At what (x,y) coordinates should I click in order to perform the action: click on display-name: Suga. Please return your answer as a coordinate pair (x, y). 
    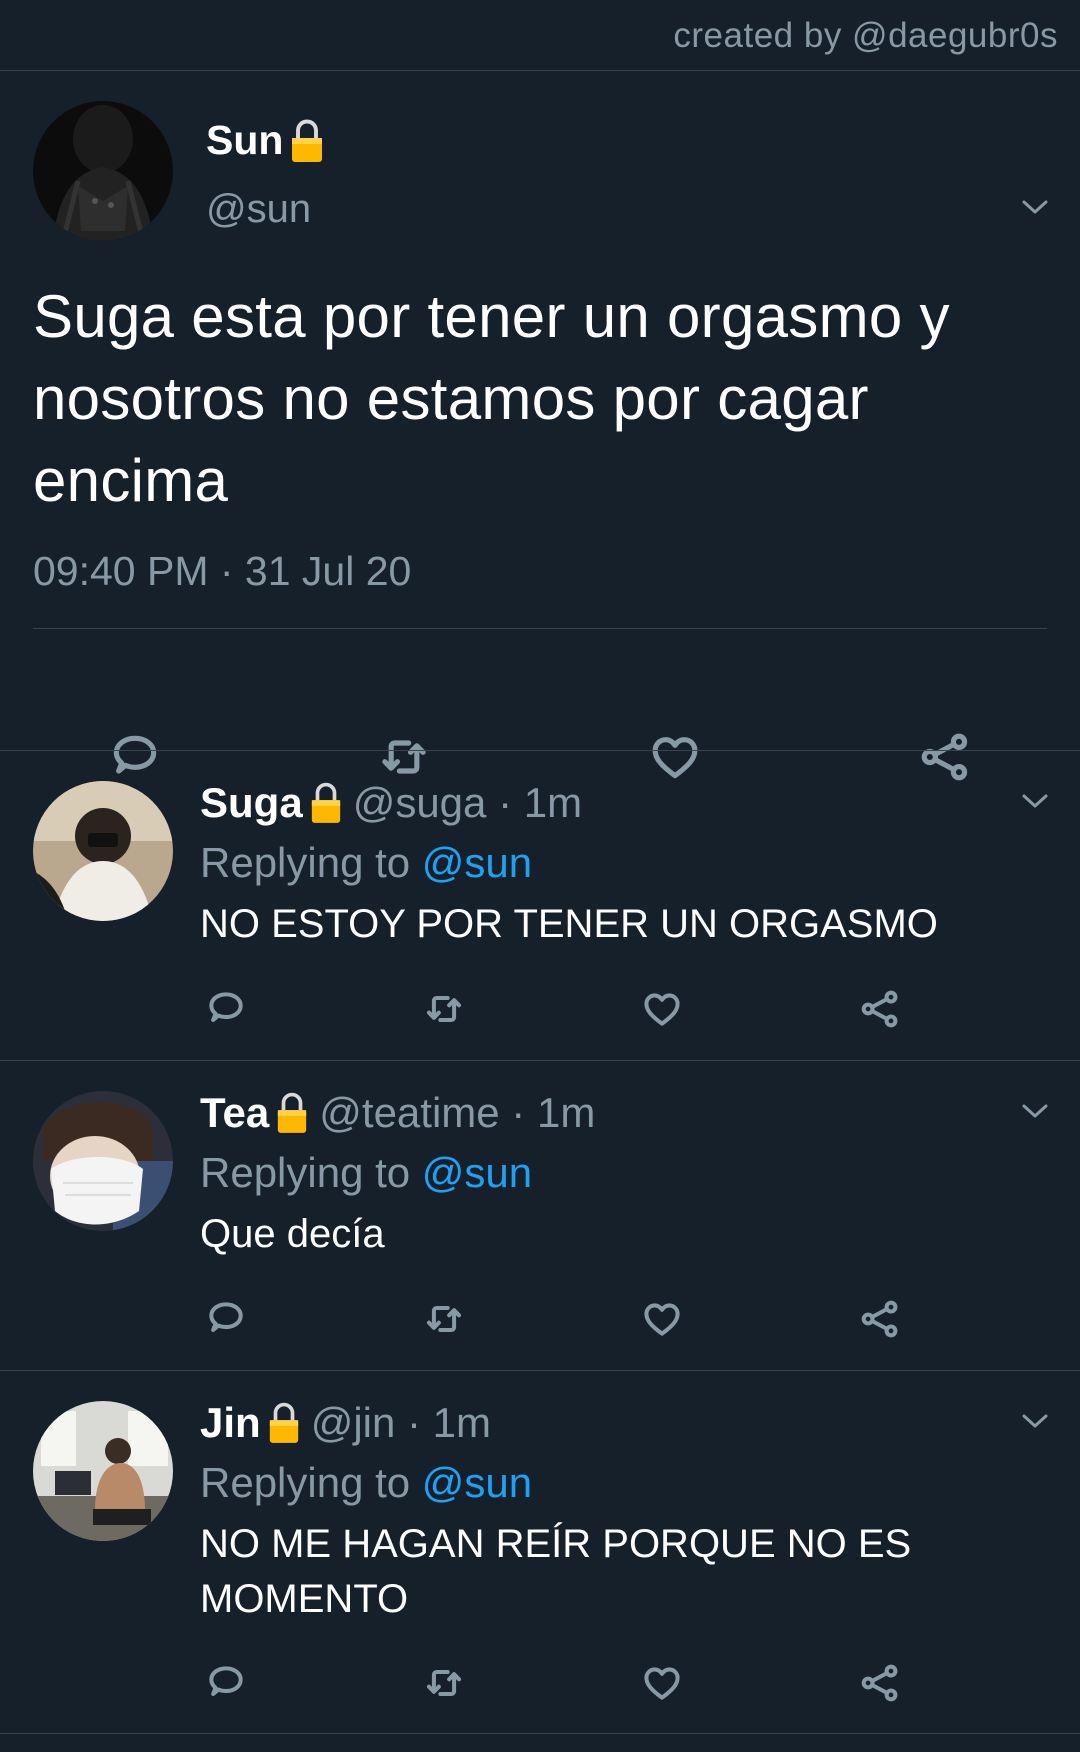
    Looking at the image, I should click on (251, 803).